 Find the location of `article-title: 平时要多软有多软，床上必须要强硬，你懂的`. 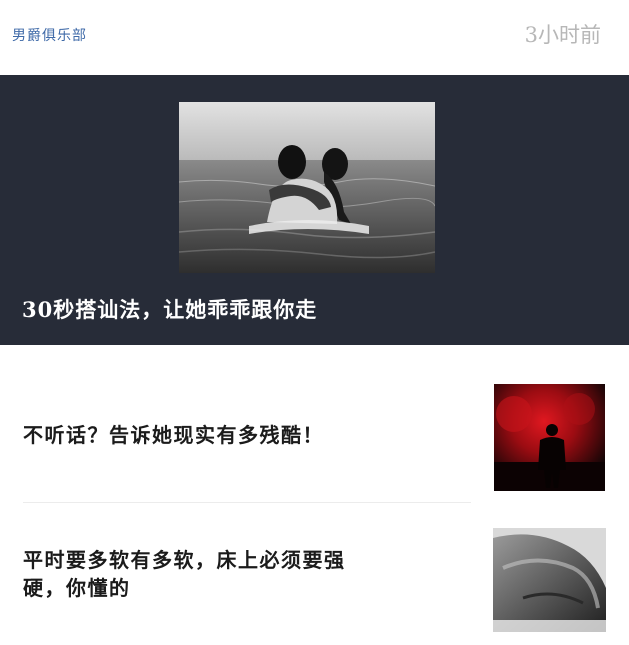

article-title: 平时要多软有多软，床上必须要强硬，你懂的 is located at coordinates (184, 574).